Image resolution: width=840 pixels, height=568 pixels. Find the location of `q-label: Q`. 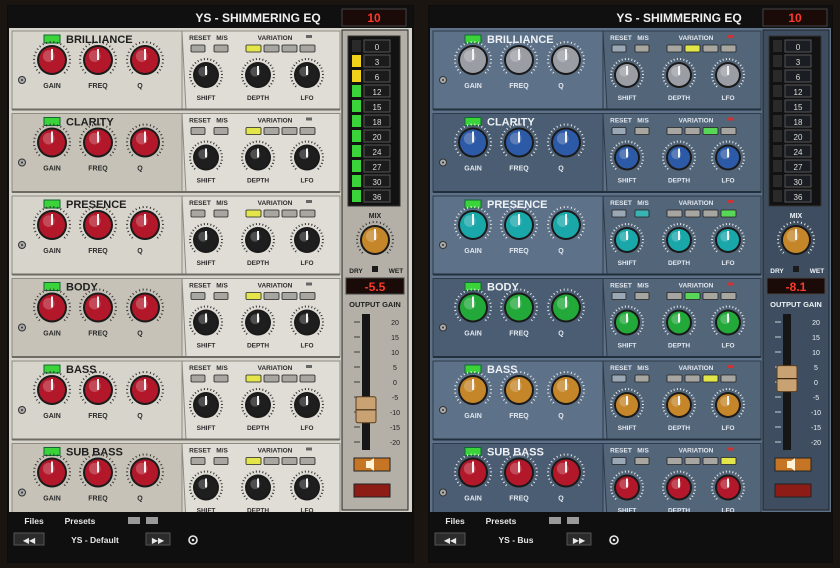

q-label: Q is located at coordinates (140, 251).